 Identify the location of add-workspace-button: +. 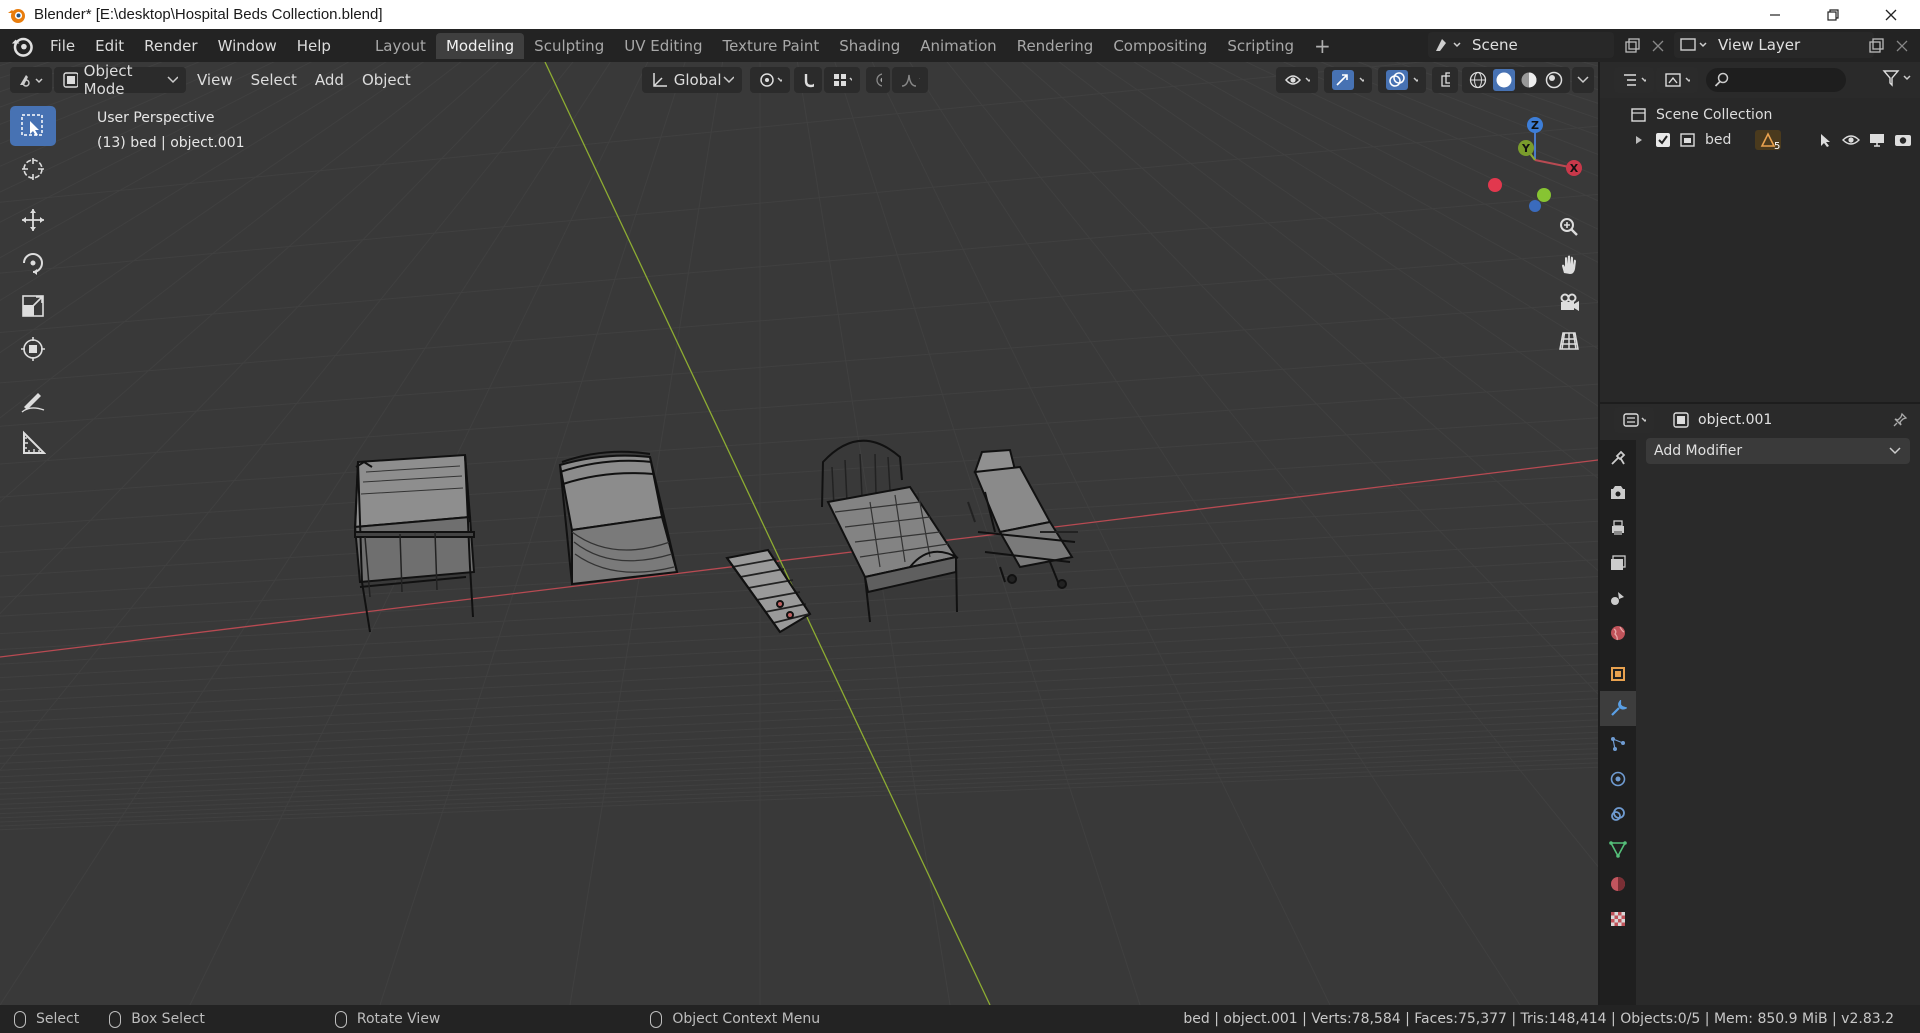
(1322, 46).